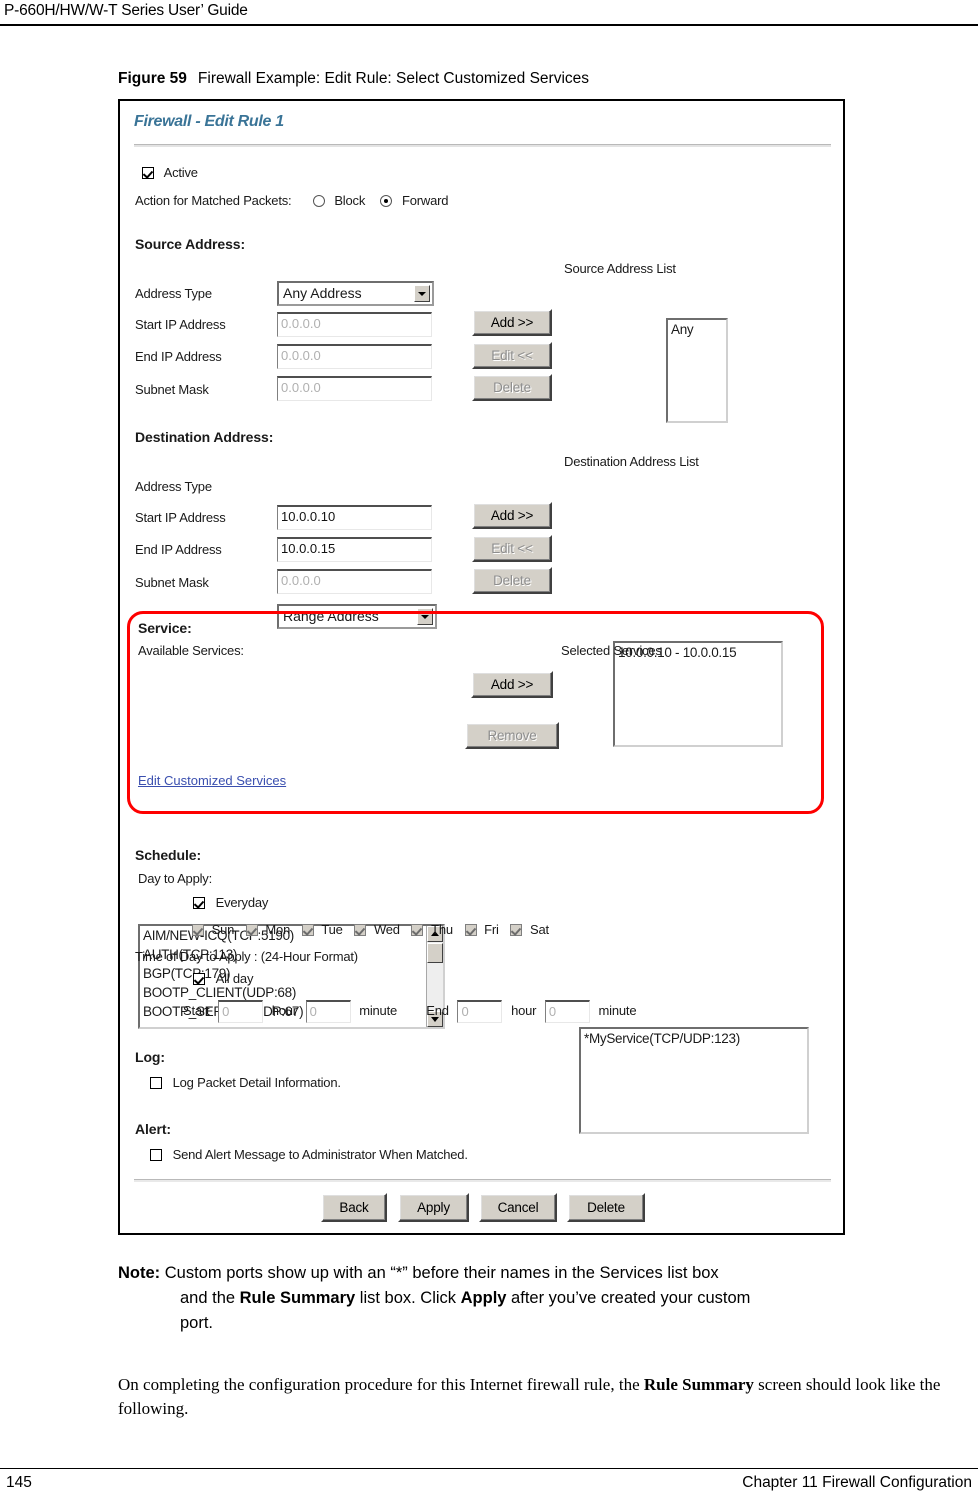 The image size is (978, 1503). I want to click on action-radio-forward, so click(386, 201).